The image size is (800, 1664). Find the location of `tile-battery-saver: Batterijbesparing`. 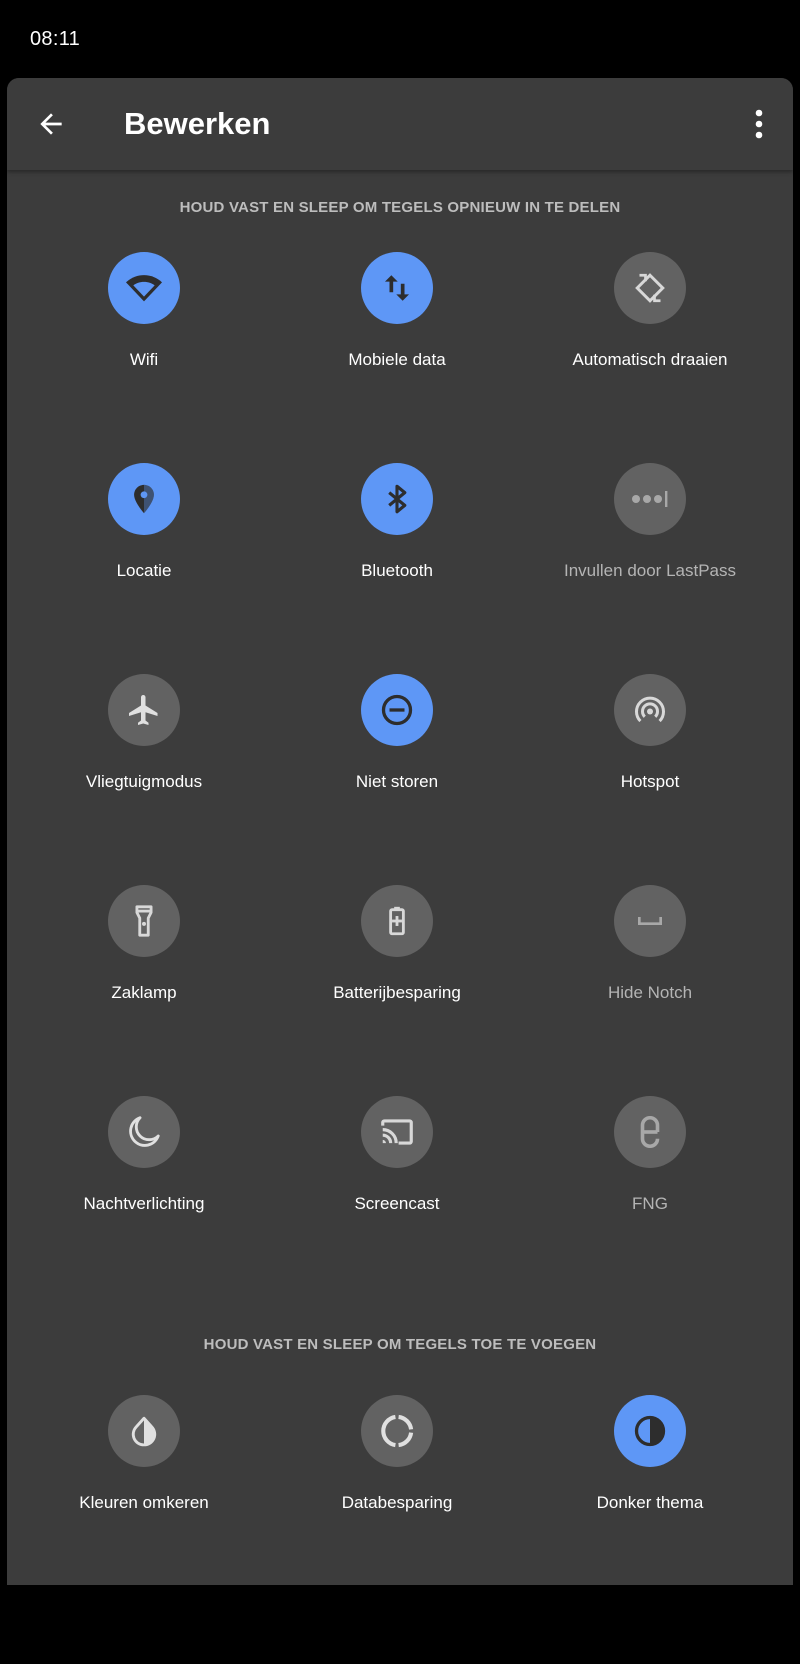

tile-battery-saver: Batterijbesparing is located at coordinates (397, 955).